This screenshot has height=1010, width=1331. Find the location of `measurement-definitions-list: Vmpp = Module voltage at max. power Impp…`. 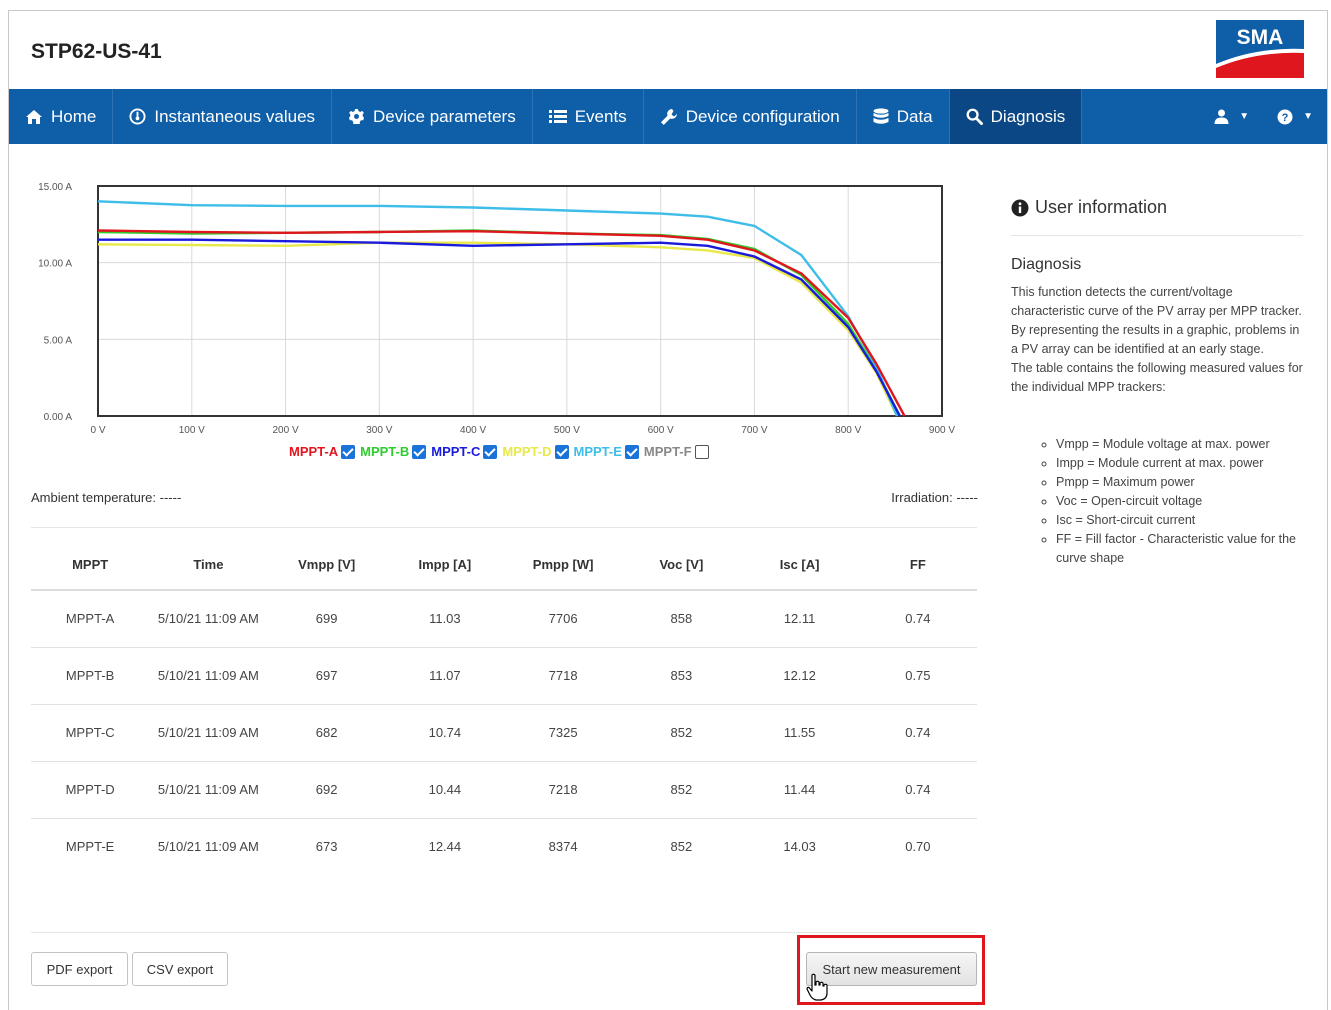

measurement-definitions-list: Vmpp = Module voltage at max. power Impp… is located at coordinates (1171, 501).